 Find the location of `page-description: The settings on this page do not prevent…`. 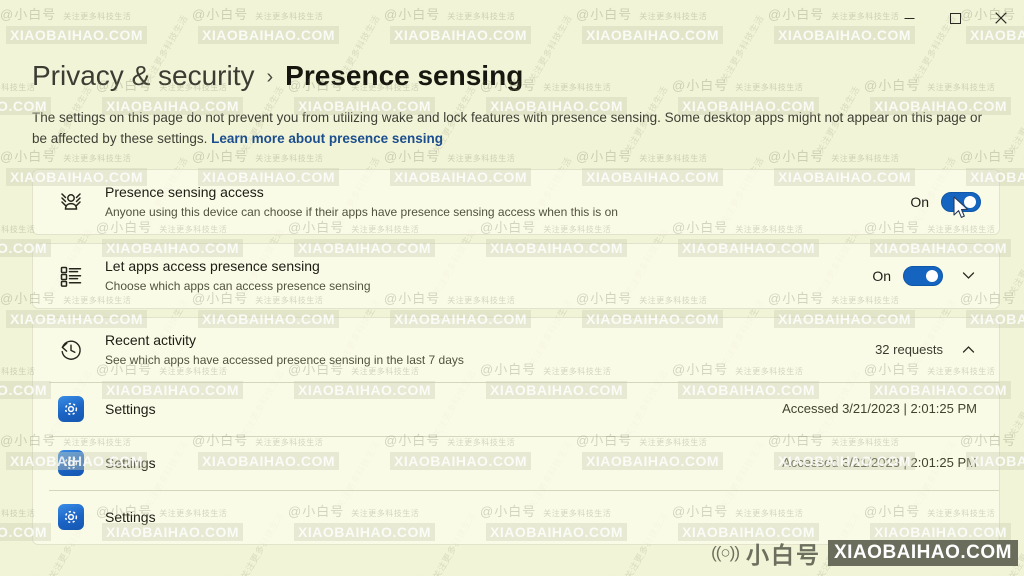

page-description: The settings on this page do not prevent… is located at coordinates (515, 129).